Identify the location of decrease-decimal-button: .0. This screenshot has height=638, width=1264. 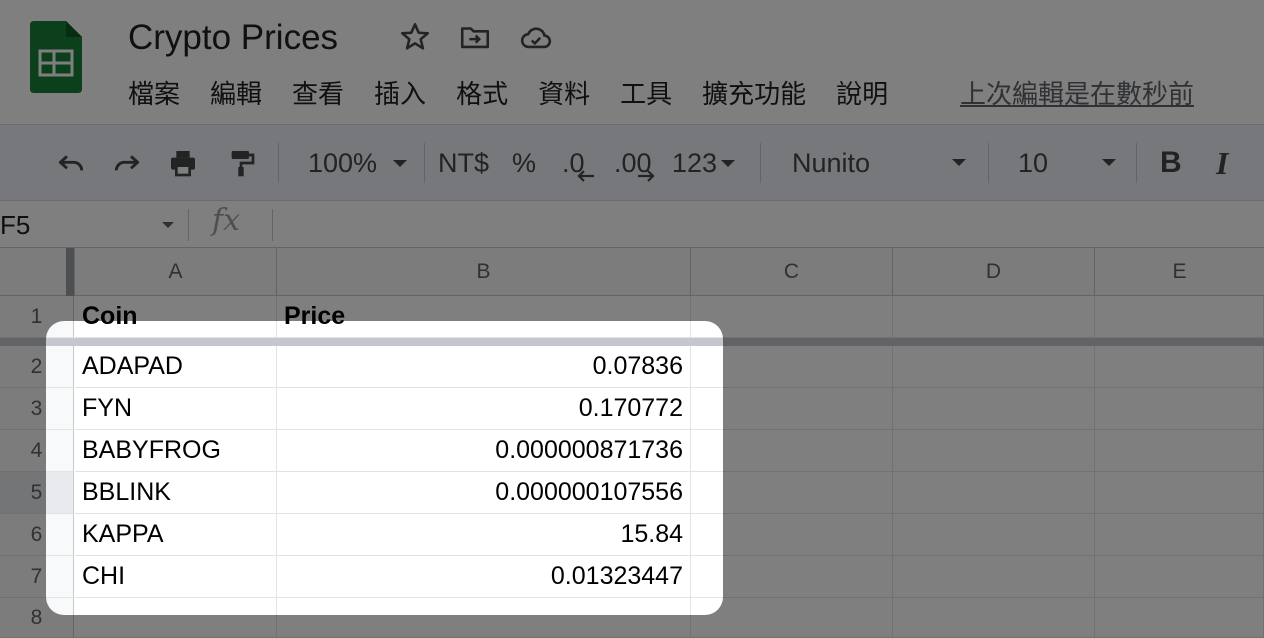
(578, 163).